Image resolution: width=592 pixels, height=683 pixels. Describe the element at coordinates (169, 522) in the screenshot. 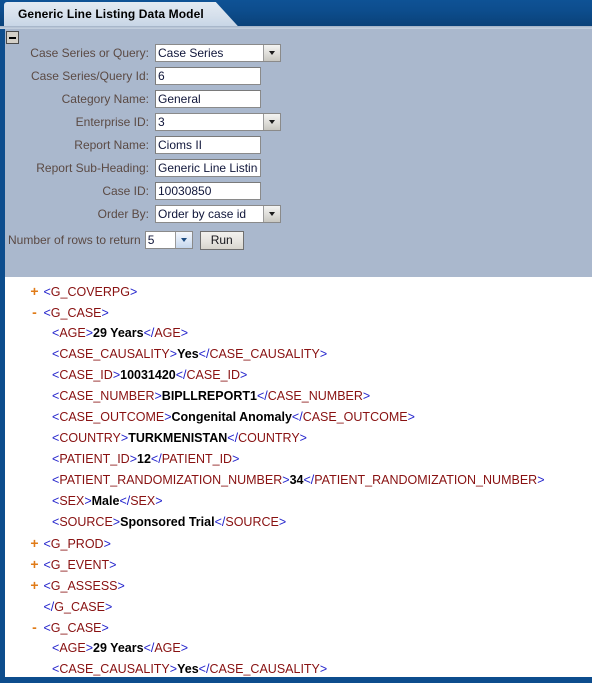

I see `xml-line: <SOURCE>Sponsored Trial</SOURCE>` at that location.